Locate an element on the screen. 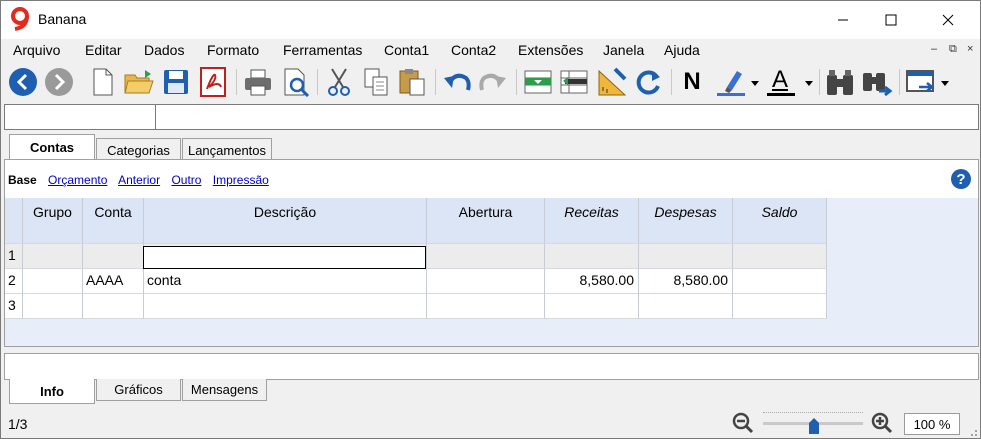 This screenshot has height=439, width=981. print-preview-button is located at coordinates (296, 82).